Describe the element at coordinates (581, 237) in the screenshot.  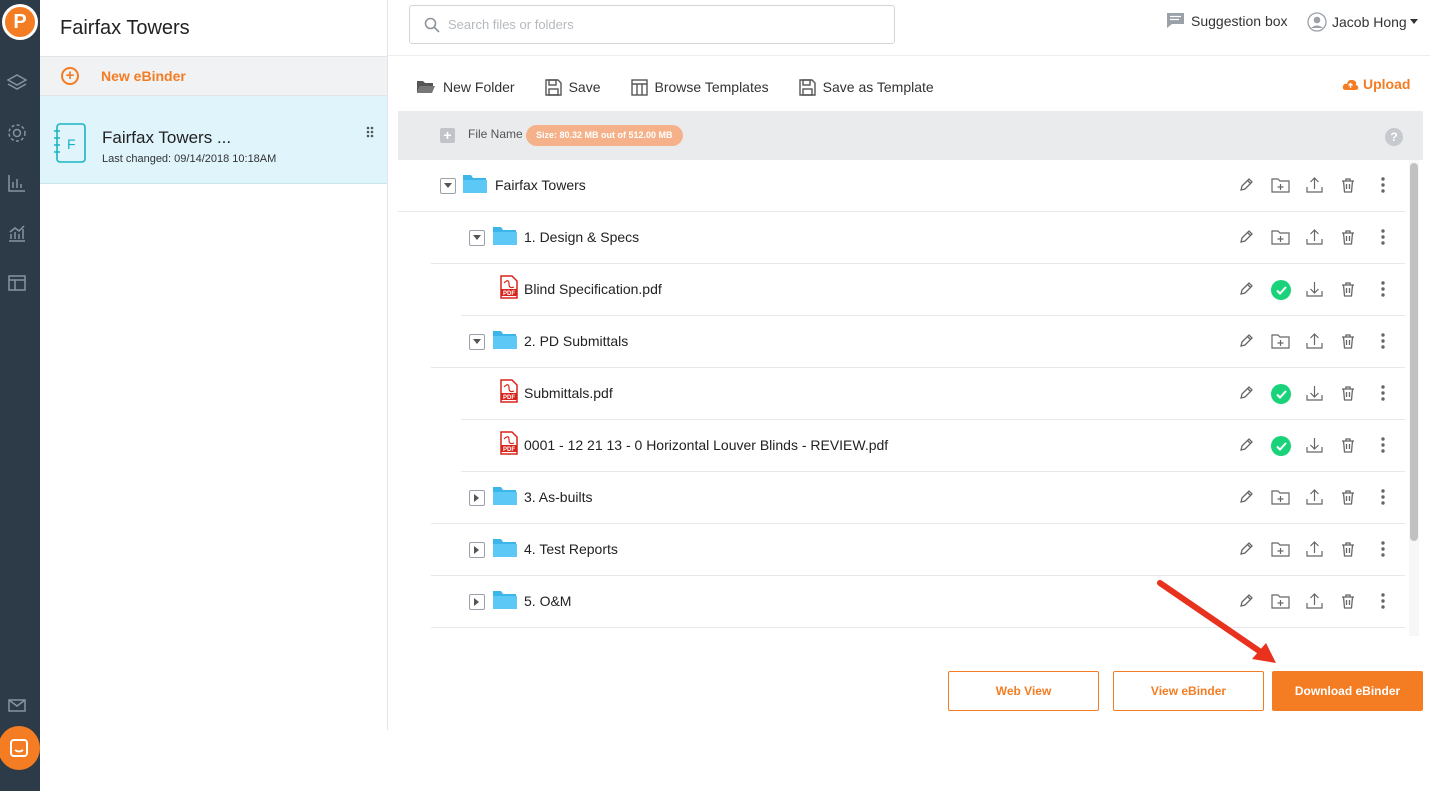
I see `folder-name: 1. Design & Specs` at that location.